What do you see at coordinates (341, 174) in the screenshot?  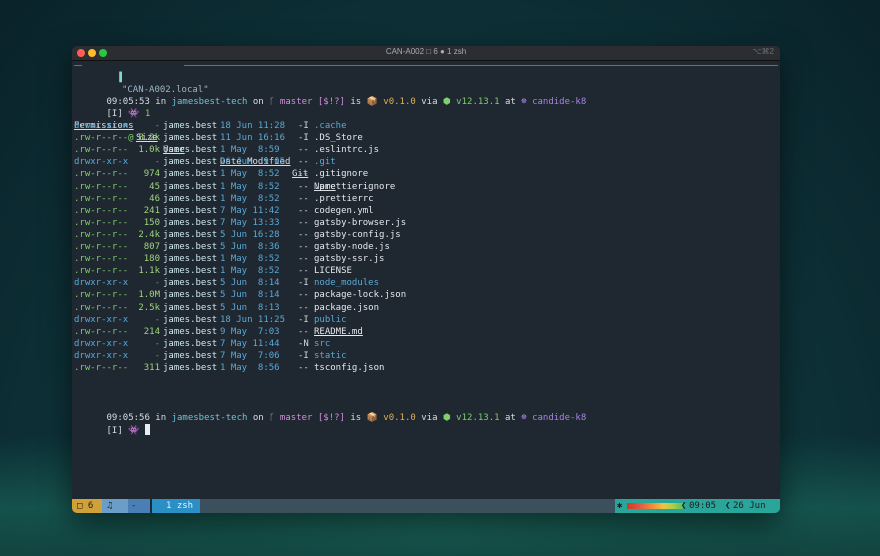 I see `cell-name: .gitignore` at bounding box center [341, 174].